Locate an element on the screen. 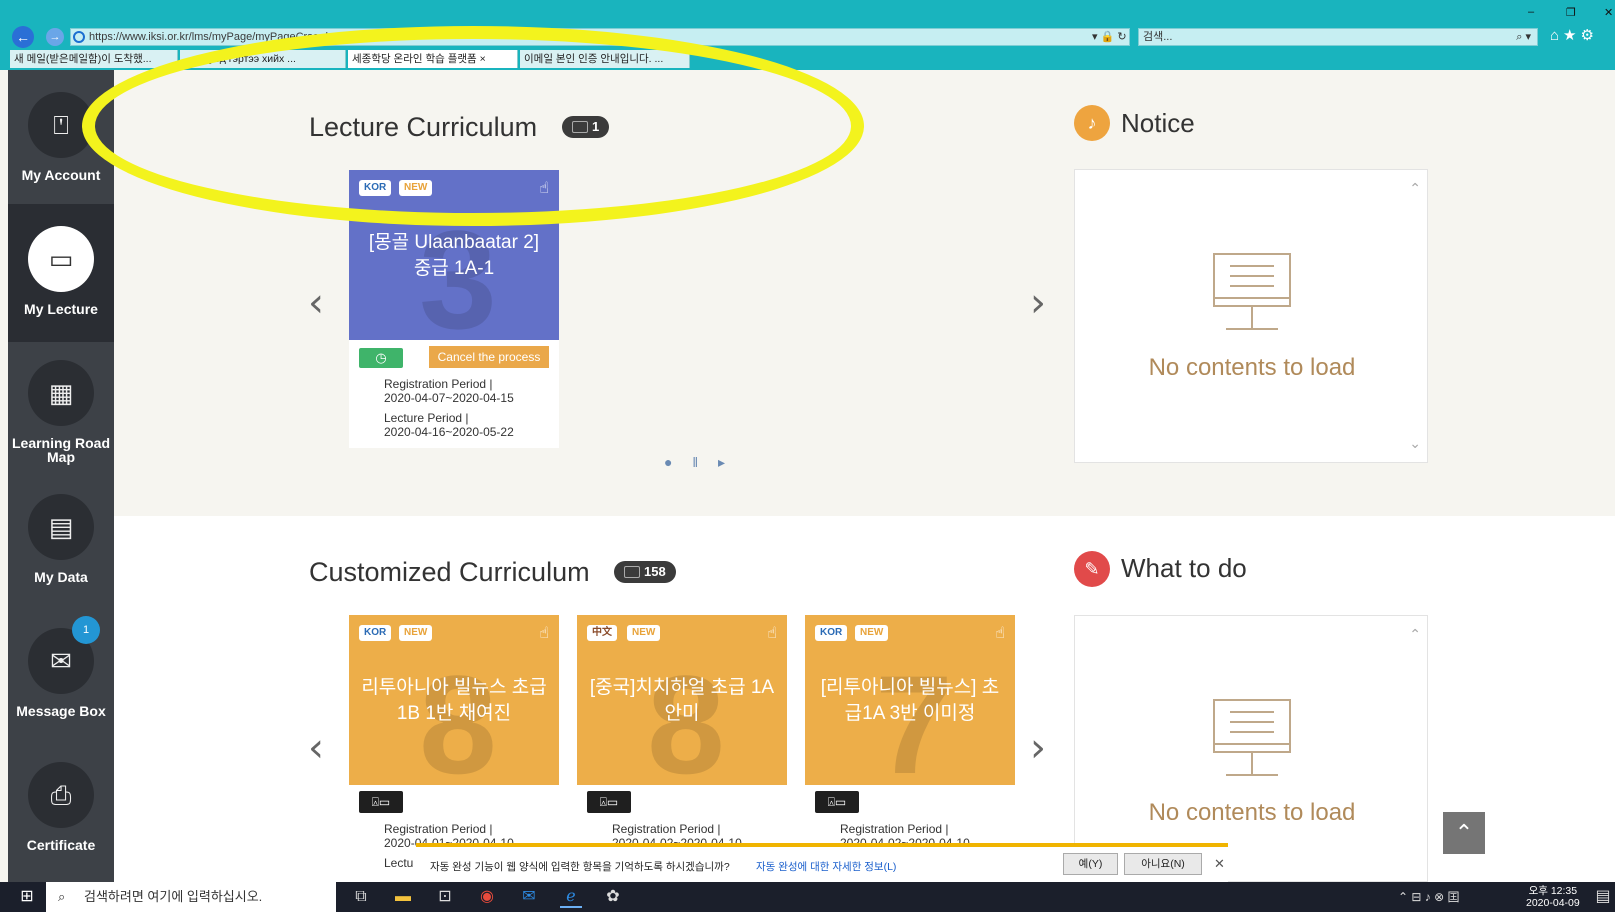 Image resolution: width=1615 pixels, height=912 pixels. card-cover: 8 中文 NEW ☝ [중국]치치하얼 초급 1A 안미 is located at coordinates (682, 700).